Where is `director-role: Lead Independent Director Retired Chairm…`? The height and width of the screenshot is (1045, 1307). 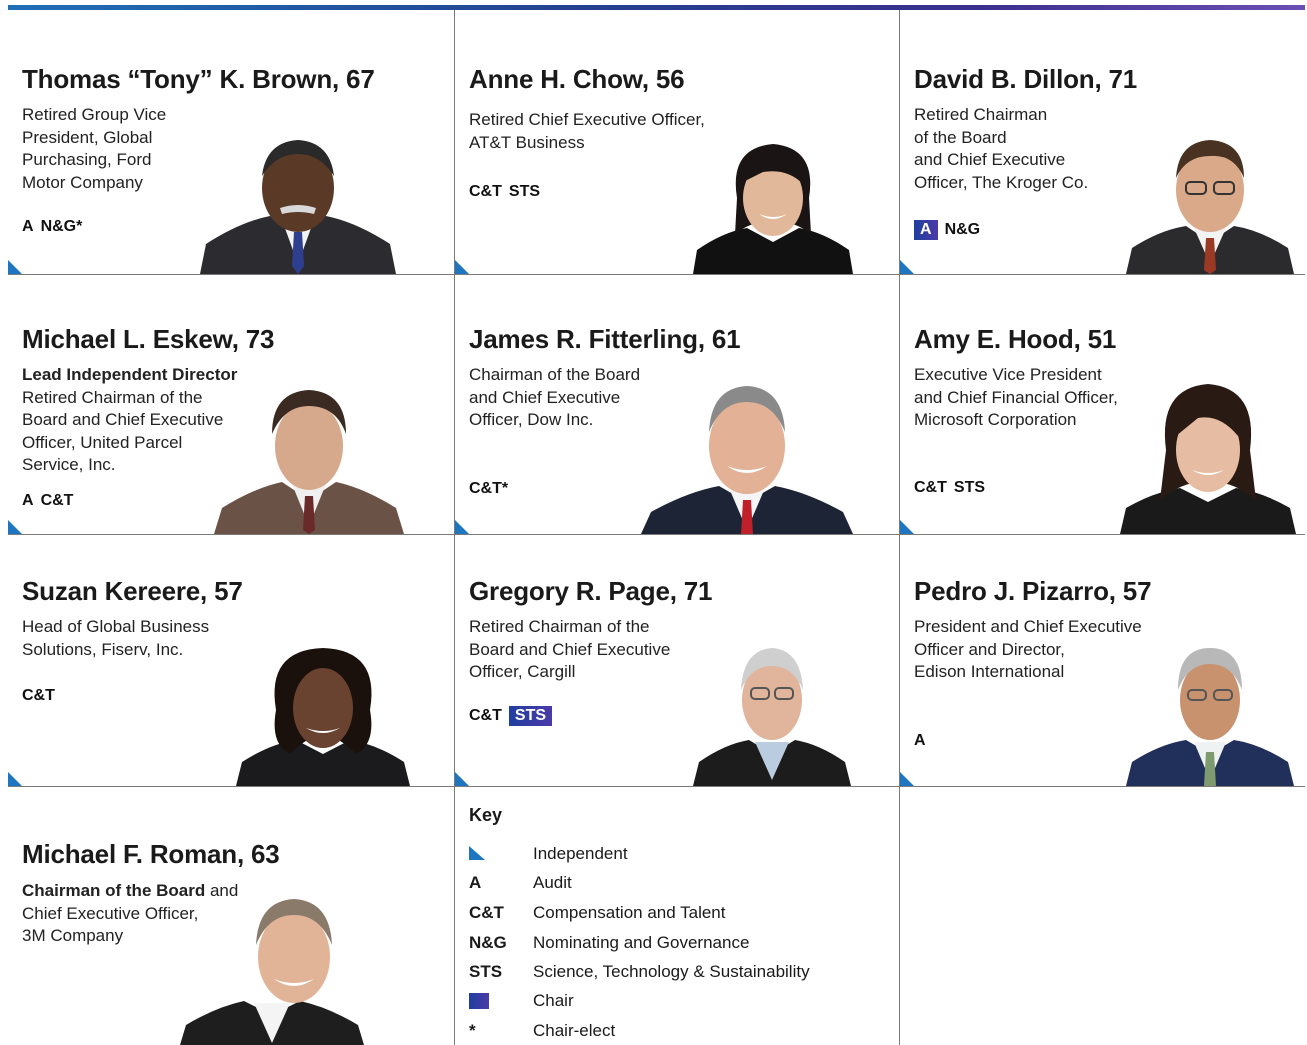
director-role: Lead Independent Director Retired Chairm… is located at coordinates (130, 419).